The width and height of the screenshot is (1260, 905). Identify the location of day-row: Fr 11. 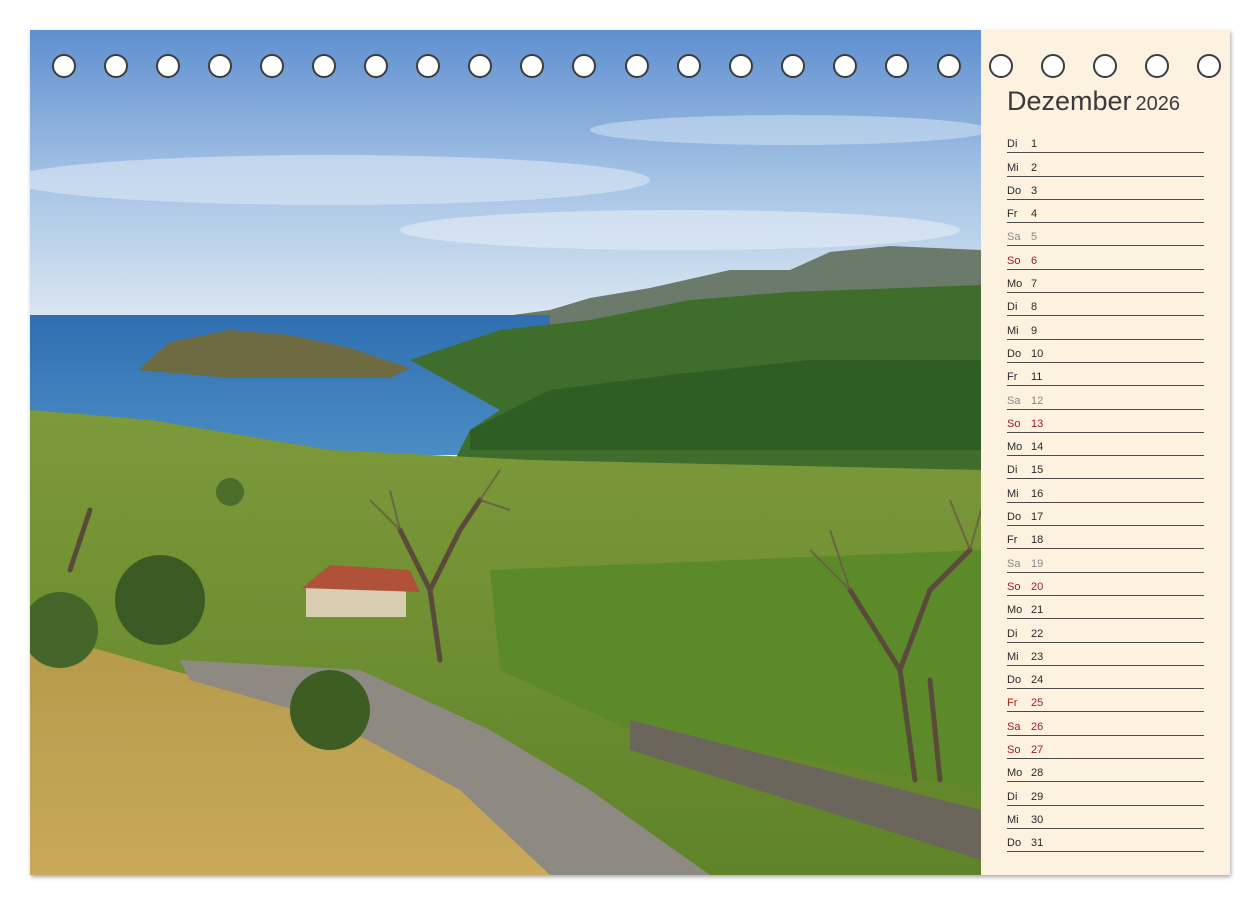
(1105, 375).